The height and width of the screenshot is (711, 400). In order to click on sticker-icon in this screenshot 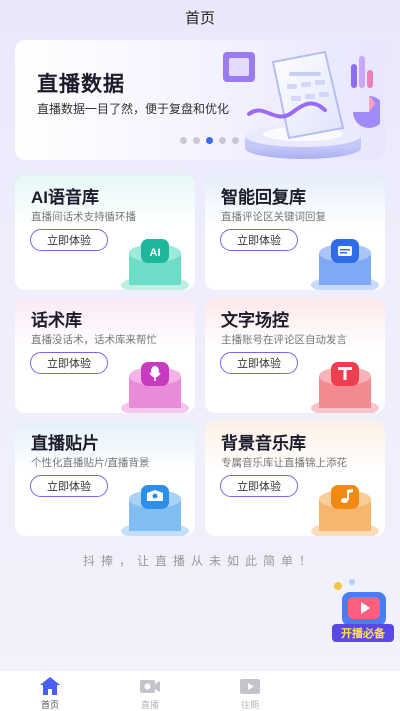, I will do `click(155, 510)`.